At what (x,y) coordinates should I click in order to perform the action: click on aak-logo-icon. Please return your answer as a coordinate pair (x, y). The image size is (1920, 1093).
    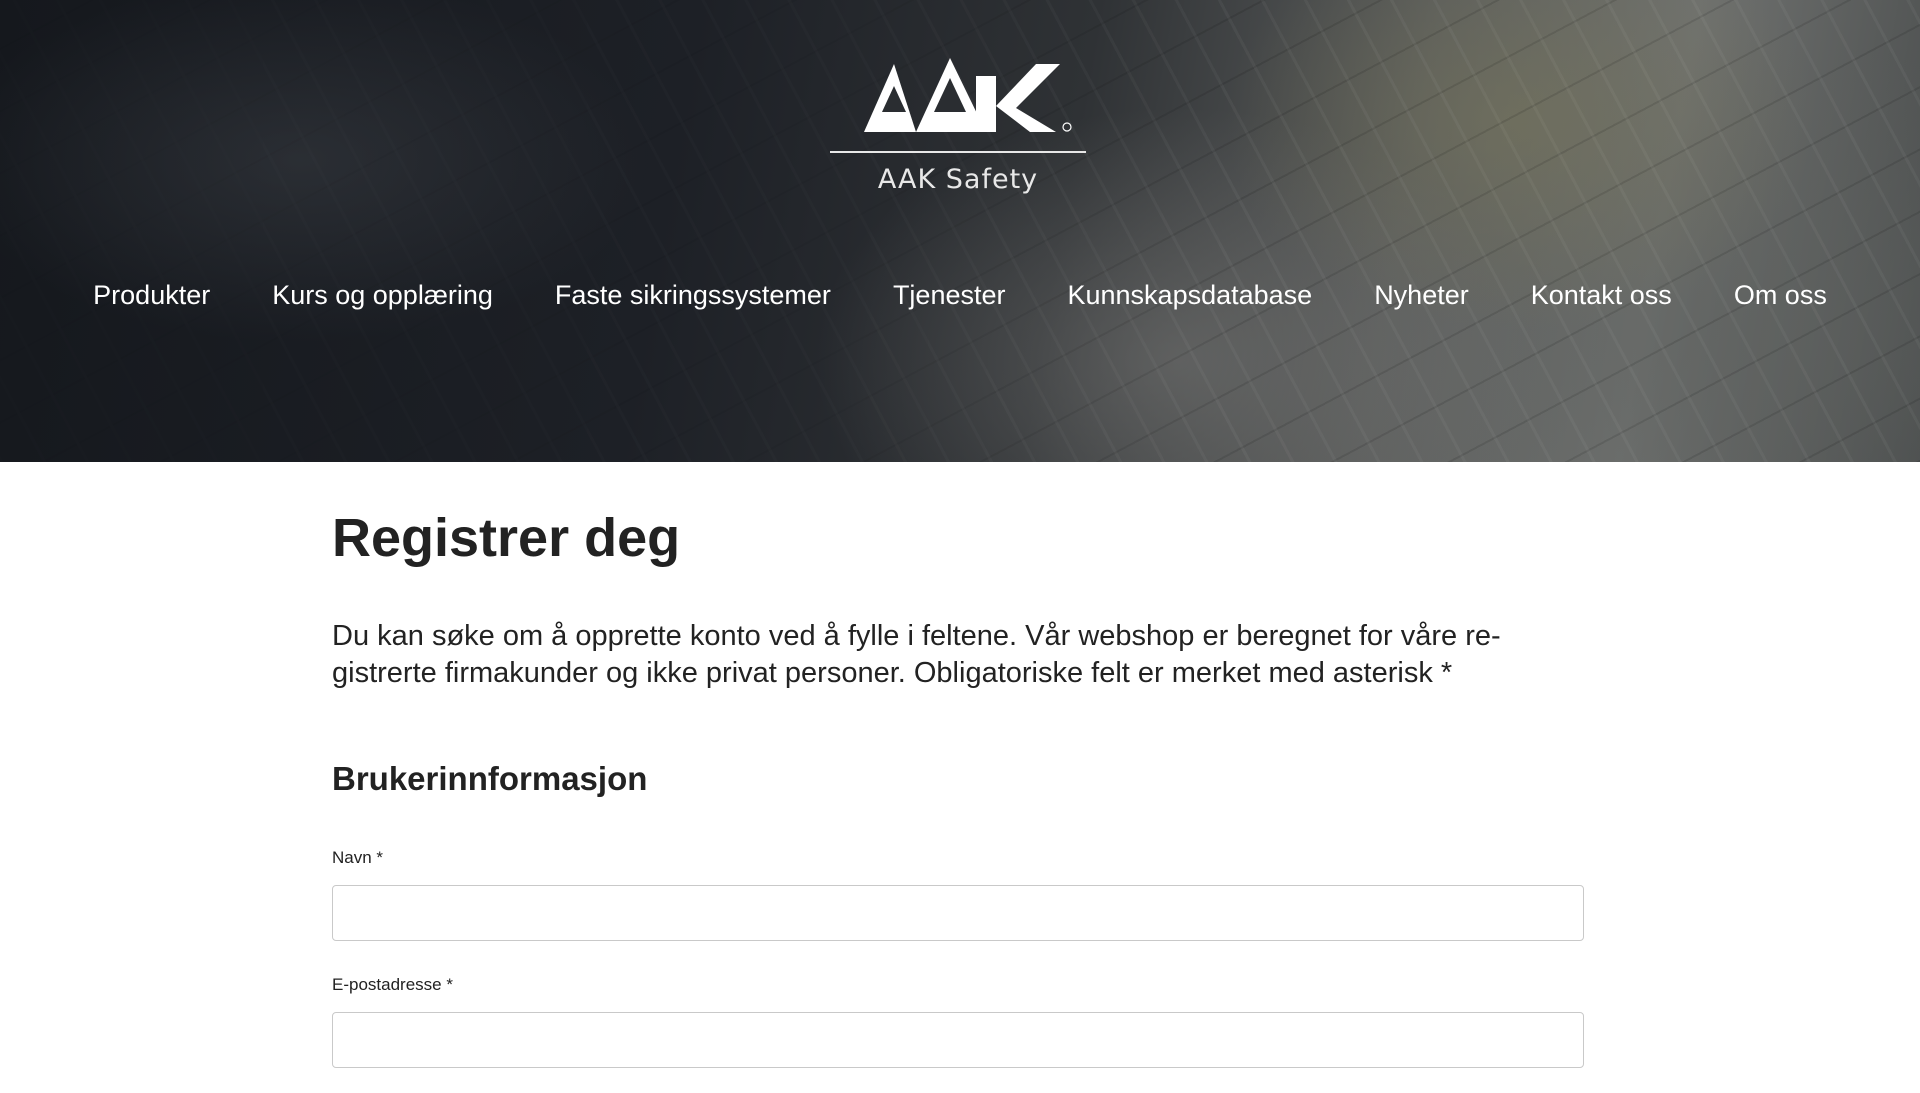
    Looking at the image, I should click on (958, 105).